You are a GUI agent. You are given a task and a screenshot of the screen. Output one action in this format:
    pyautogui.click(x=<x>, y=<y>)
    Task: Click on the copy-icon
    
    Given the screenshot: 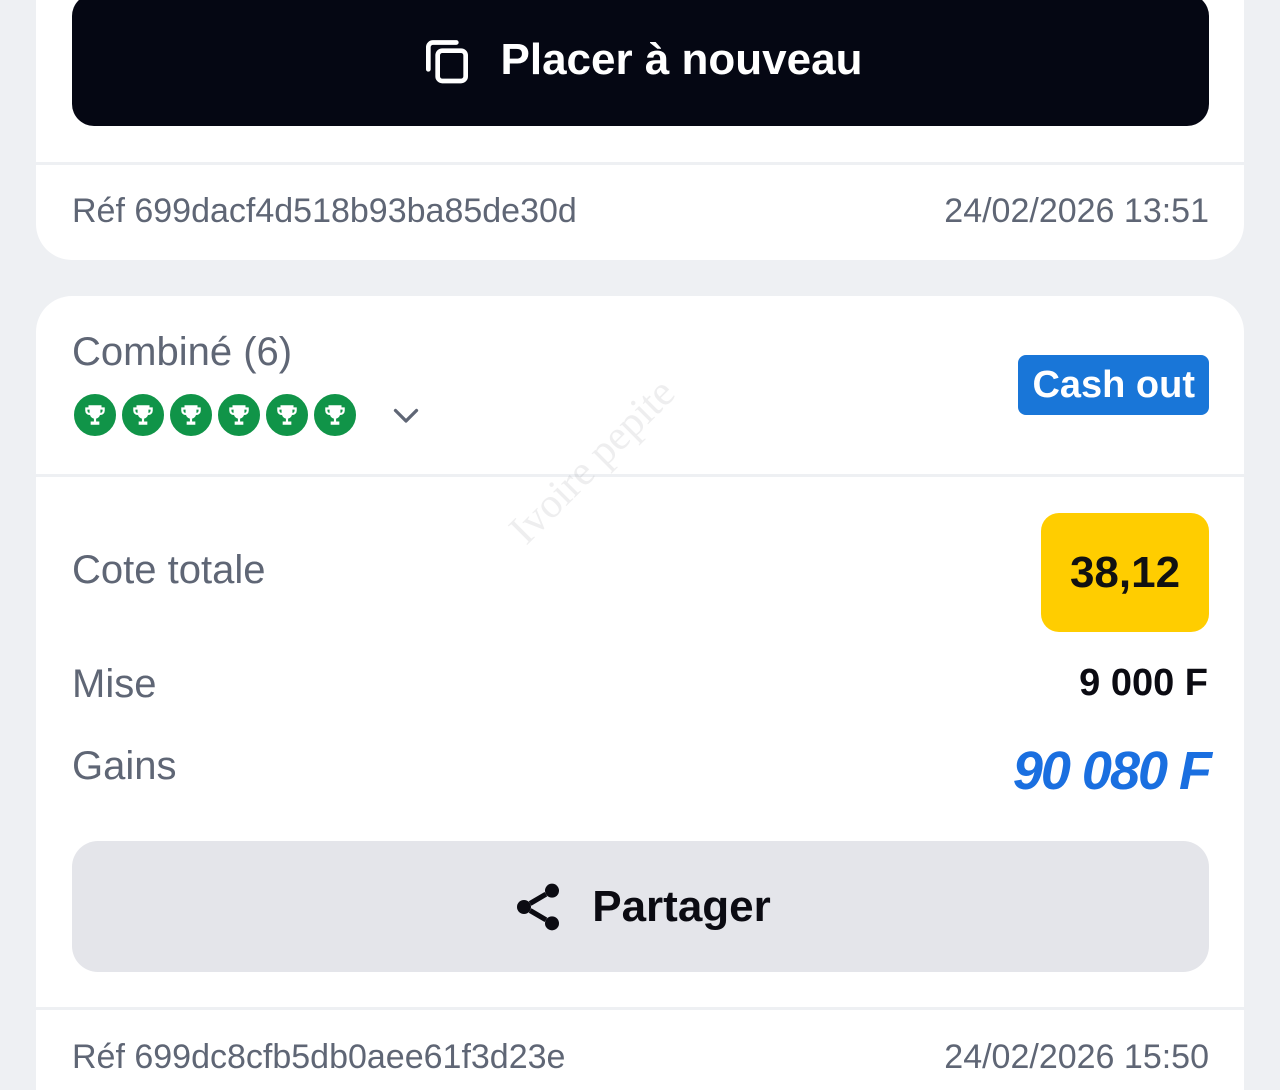 What is the action you would take?
    pyautogui.click(x=447, y=60)
    